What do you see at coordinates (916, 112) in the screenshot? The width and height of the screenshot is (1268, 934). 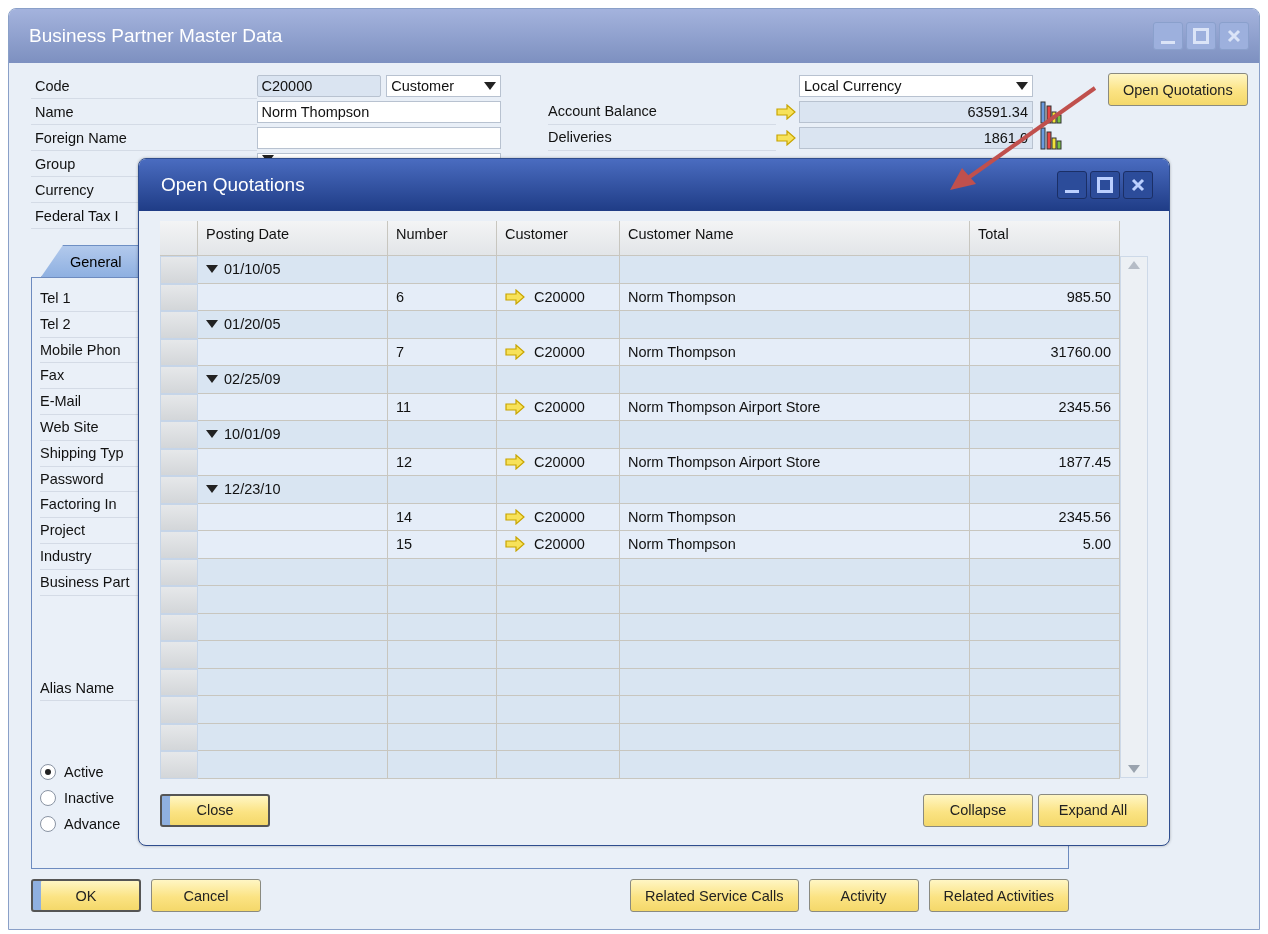 I see `amount-field: 63591.34` at bounding box center [916, 112].